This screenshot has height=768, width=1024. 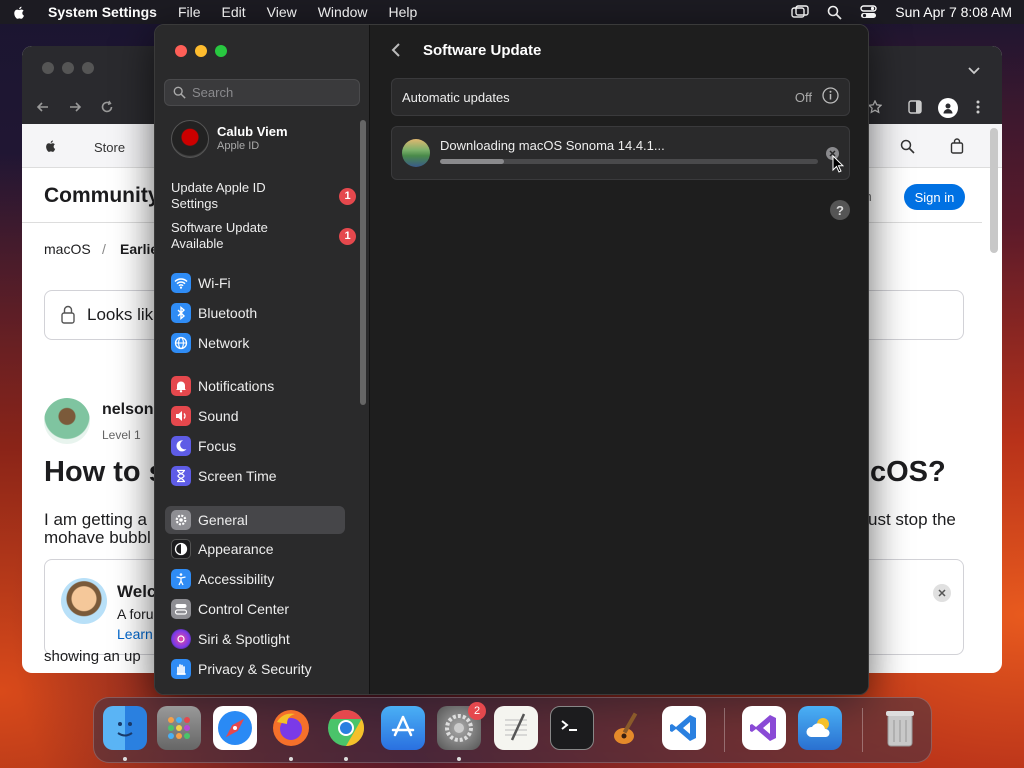 What do you see at coordinates (343, 12) in the screenshot?
I see `menu-window: Window` at bounding box center [343, 12].